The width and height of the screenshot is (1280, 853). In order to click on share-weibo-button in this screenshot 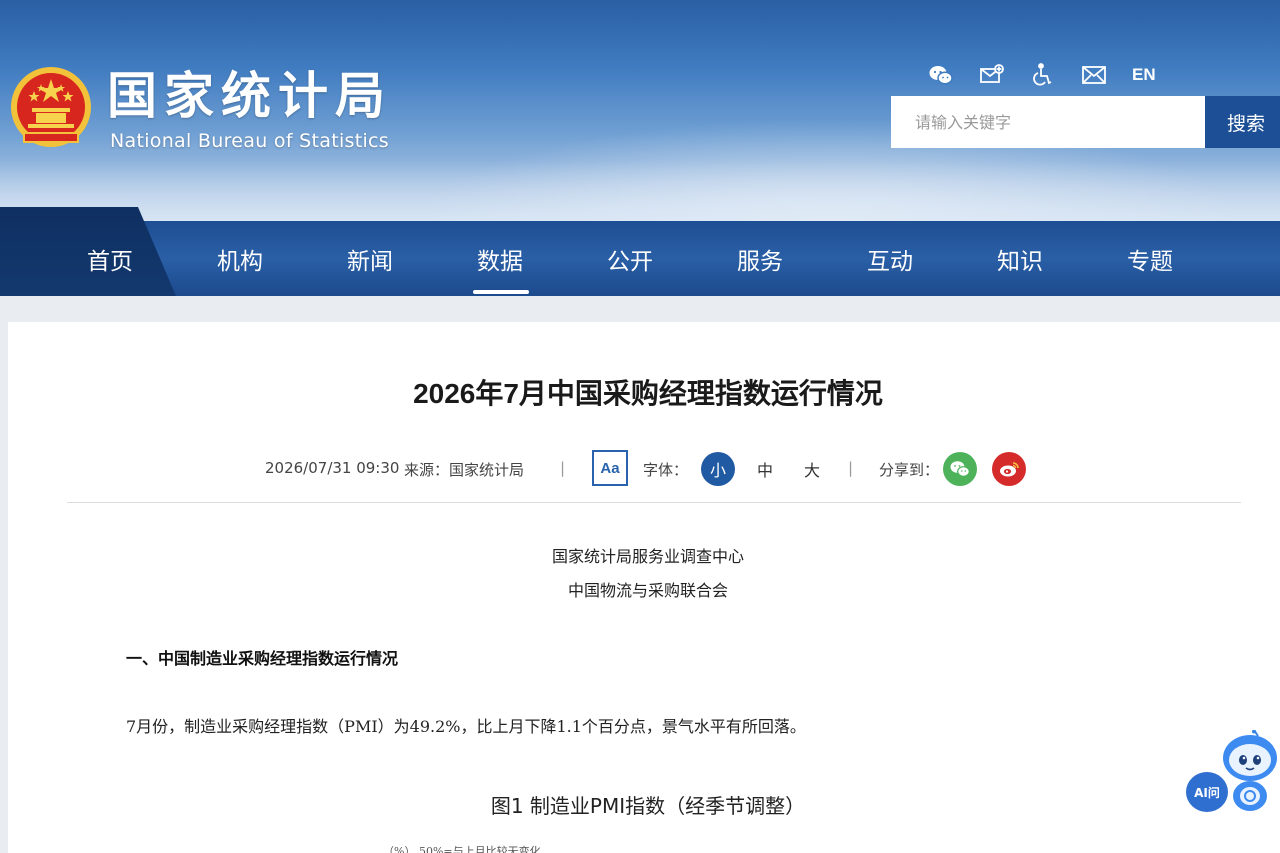, I will do `click(1009, 469)`.